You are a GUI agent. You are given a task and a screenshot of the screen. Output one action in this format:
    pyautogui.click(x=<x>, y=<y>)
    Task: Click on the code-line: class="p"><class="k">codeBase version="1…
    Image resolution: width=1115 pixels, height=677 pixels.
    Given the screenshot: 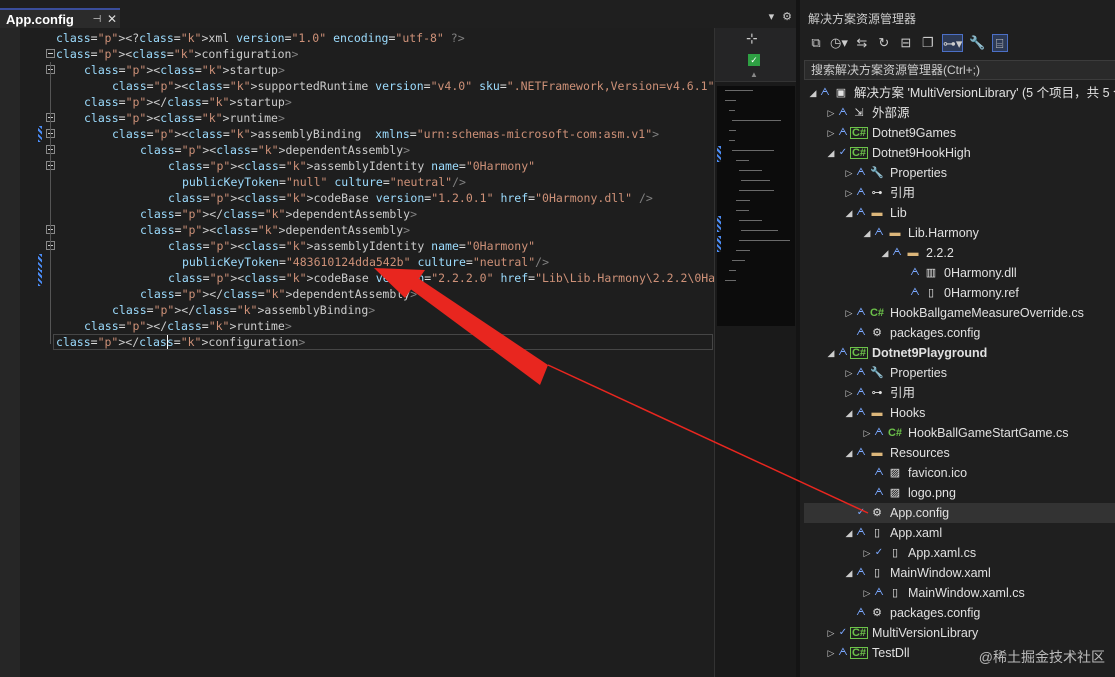 What is the action you would take?
    pyautogui.click(x=367, y=198)
    